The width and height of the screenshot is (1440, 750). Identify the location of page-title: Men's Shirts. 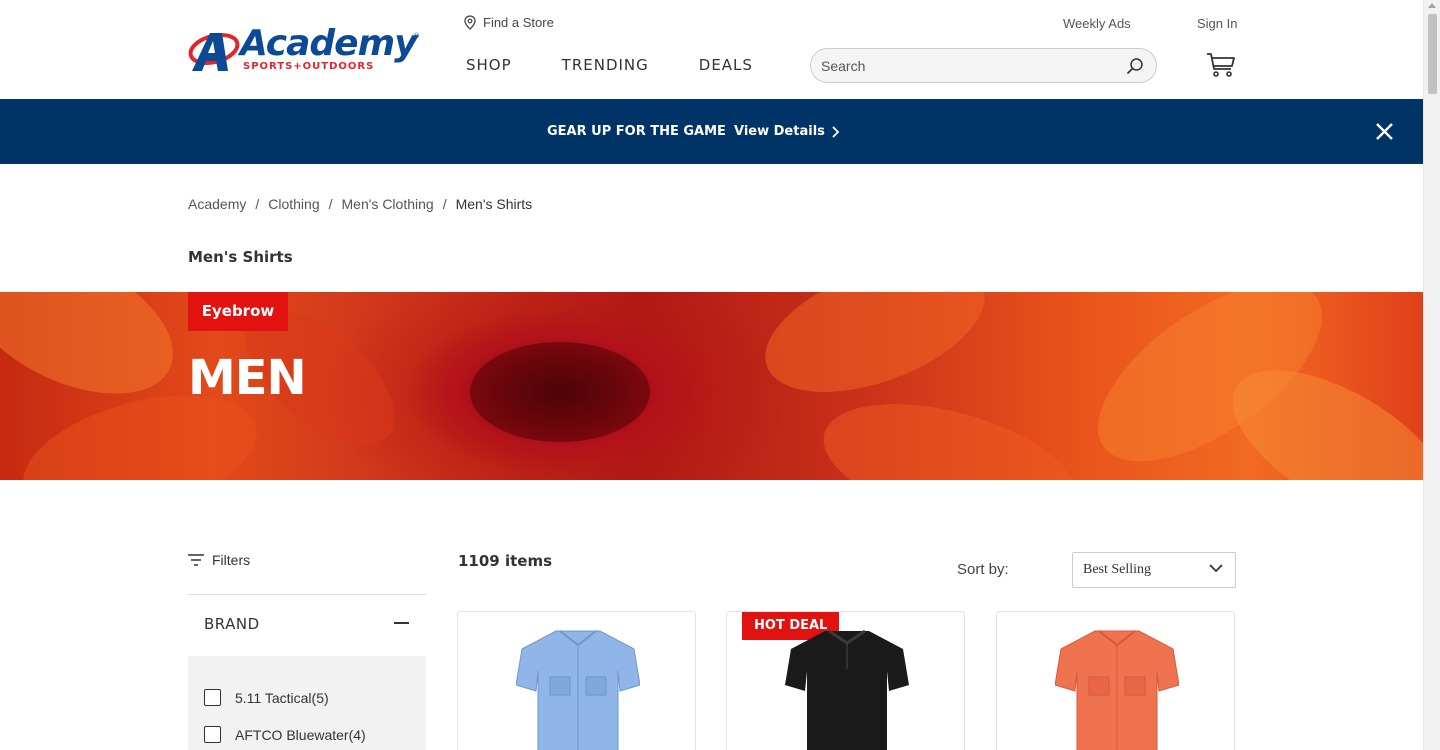
(240, 257).